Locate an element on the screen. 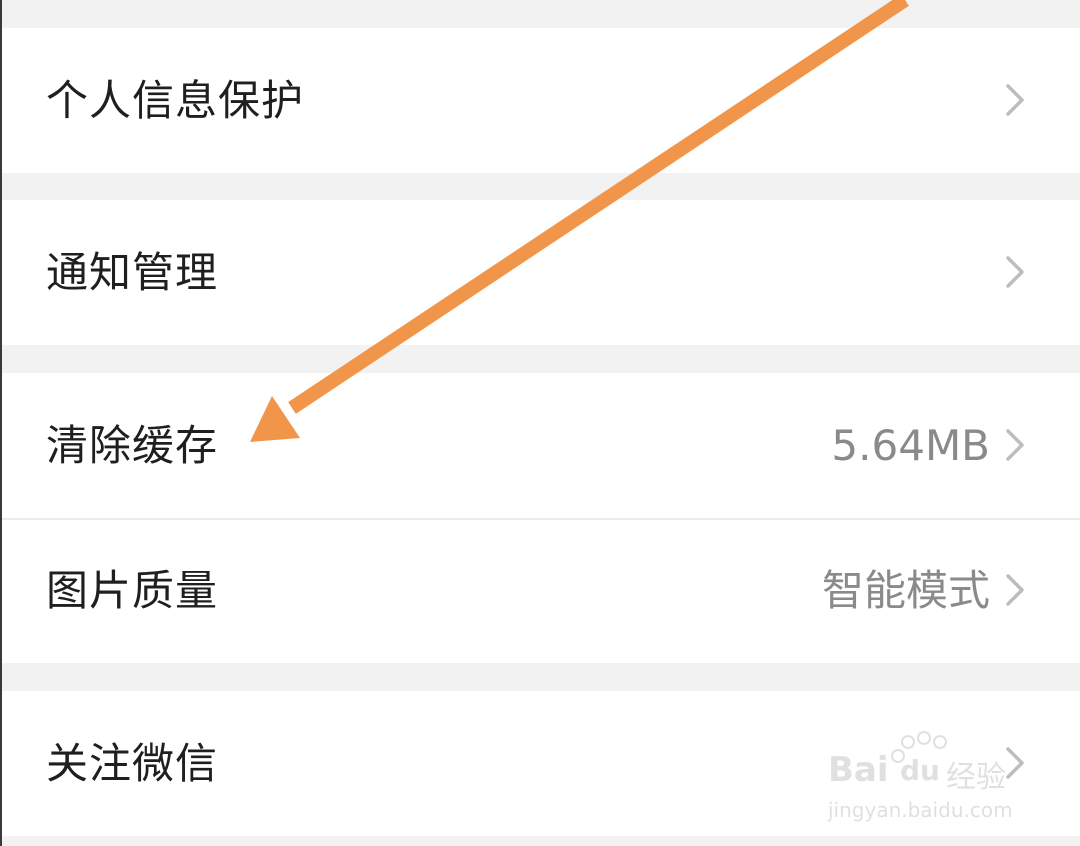  baidu-jingyan-watermark: Bai du 经验 jingyan.baidu.com is located at coordinates (928, 778).